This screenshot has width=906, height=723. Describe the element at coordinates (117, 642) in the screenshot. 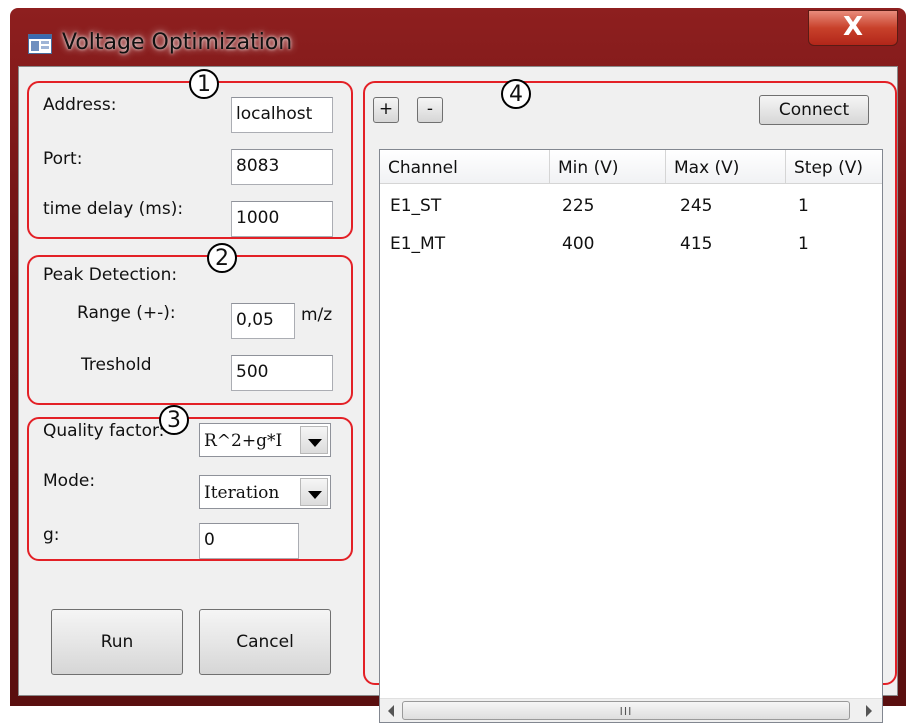

I see `run-button: Run` at that location.